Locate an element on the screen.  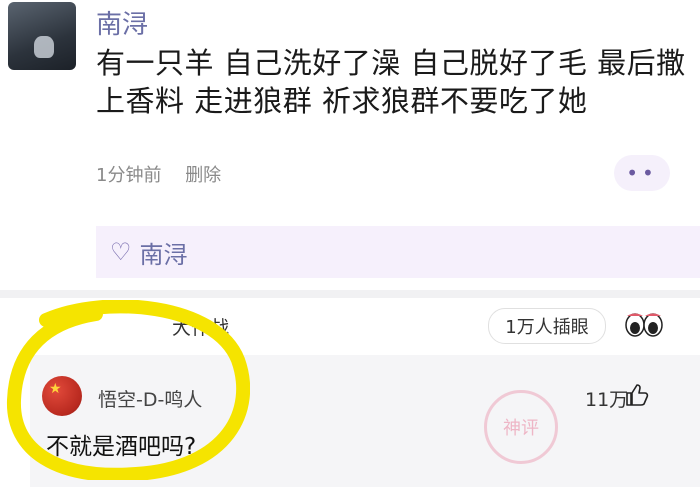
post-time: 1分钟前 is located at coordinates (129, 175).